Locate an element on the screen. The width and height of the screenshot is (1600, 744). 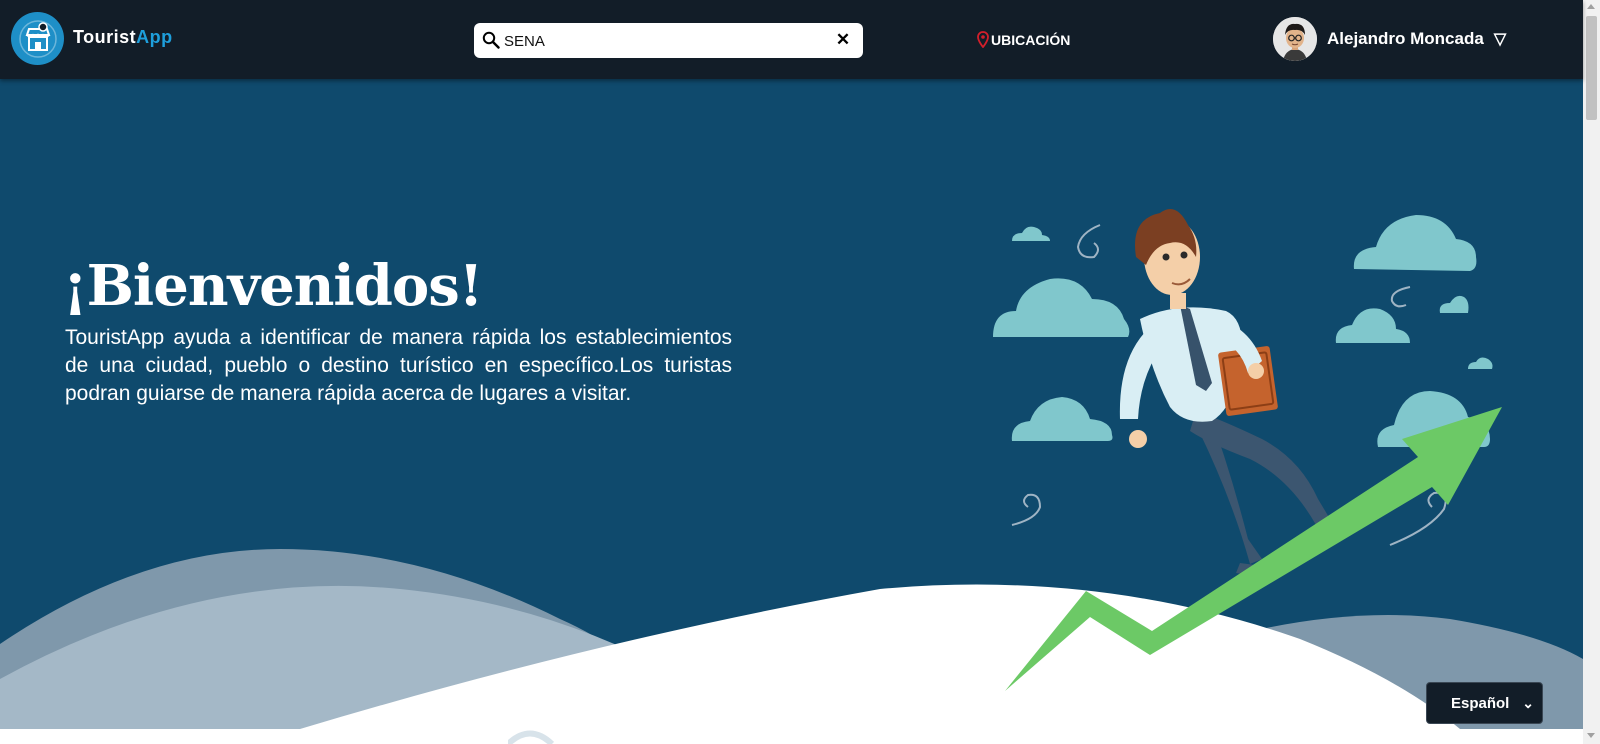
app-logo is located at coordinates (37, 38).